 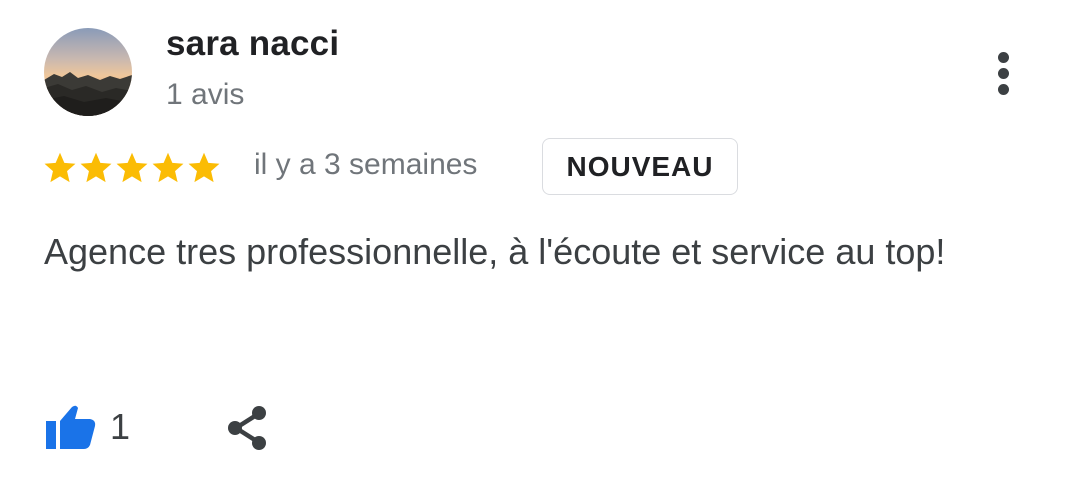 I want to click on share-button, so click(x=247, y=429).